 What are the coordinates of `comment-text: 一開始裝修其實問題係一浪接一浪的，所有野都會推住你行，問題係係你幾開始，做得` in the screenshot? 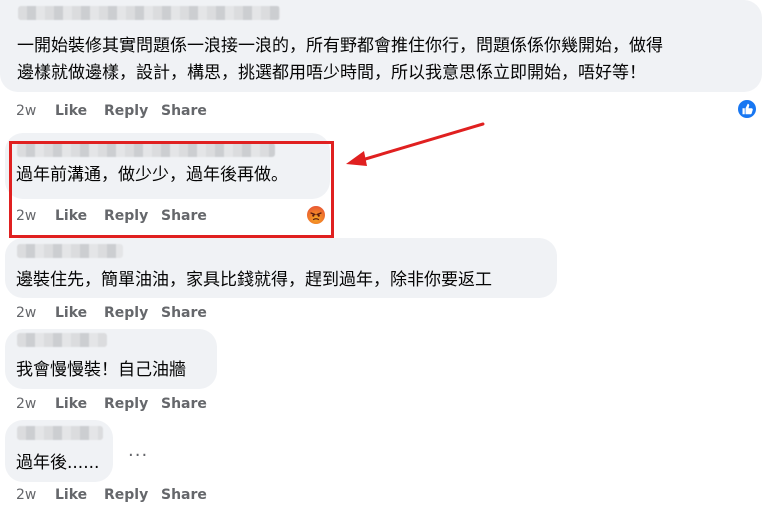 It's located at (340, 46).